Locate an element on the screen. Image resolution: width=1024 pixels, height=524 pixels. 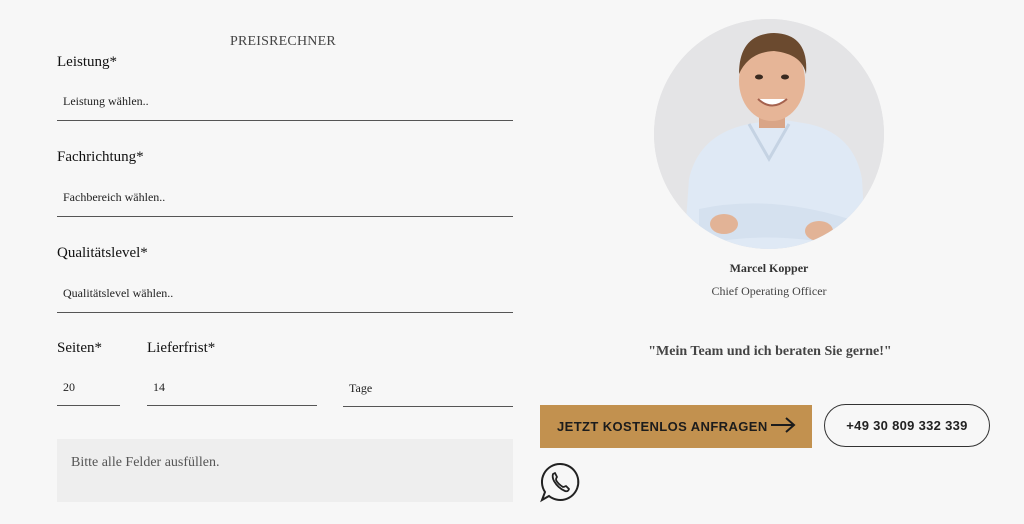
arrow-right-icon is located at coordinates (783, 426).